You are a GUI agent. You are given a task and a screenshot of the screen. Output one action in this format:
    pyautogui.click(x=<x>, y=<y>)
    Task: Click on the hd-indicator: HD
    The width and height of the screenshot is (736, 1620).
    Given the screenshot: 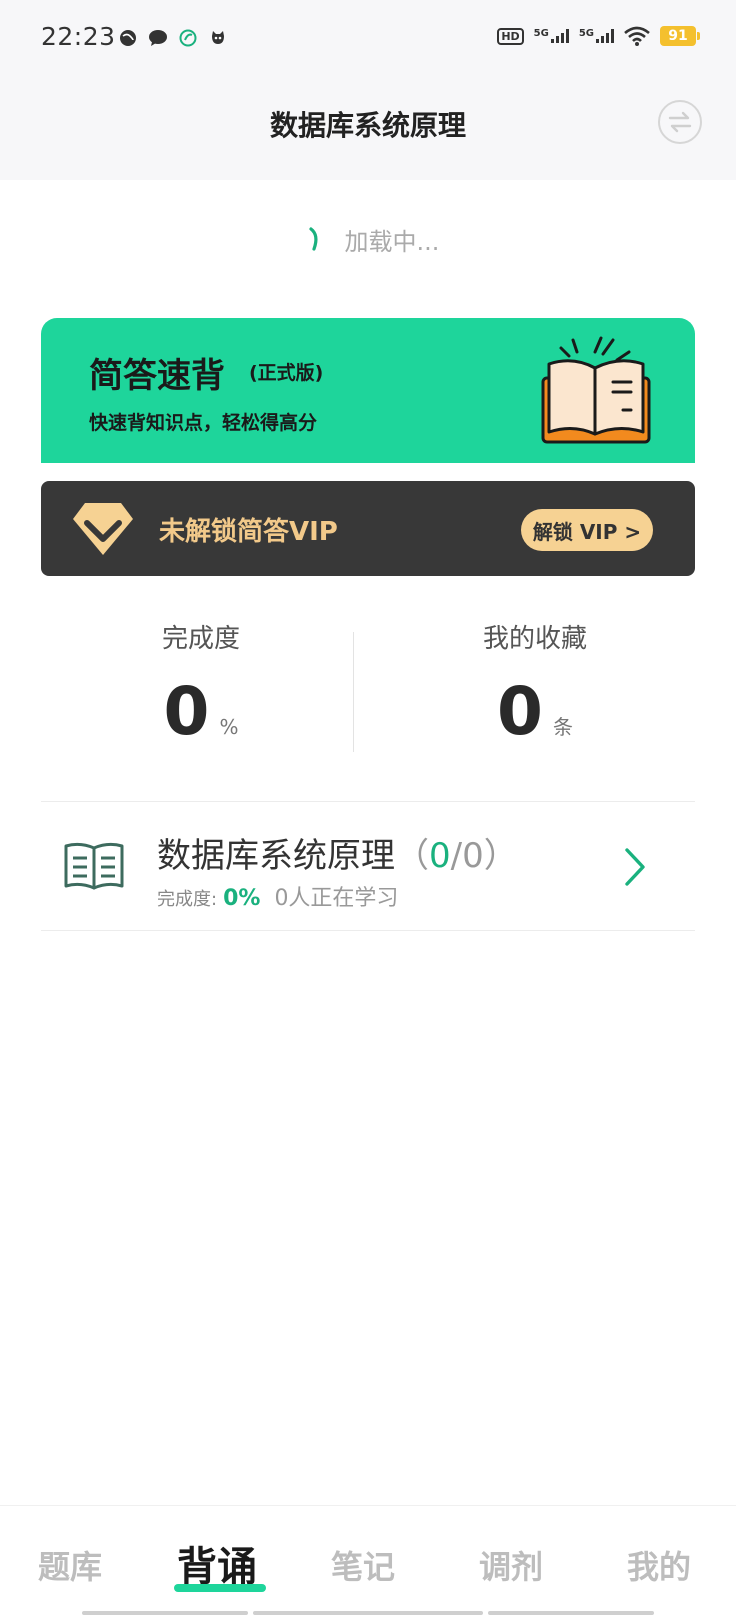 What is the action you would take?
    pyautogui.click(x=510, y=36)
    